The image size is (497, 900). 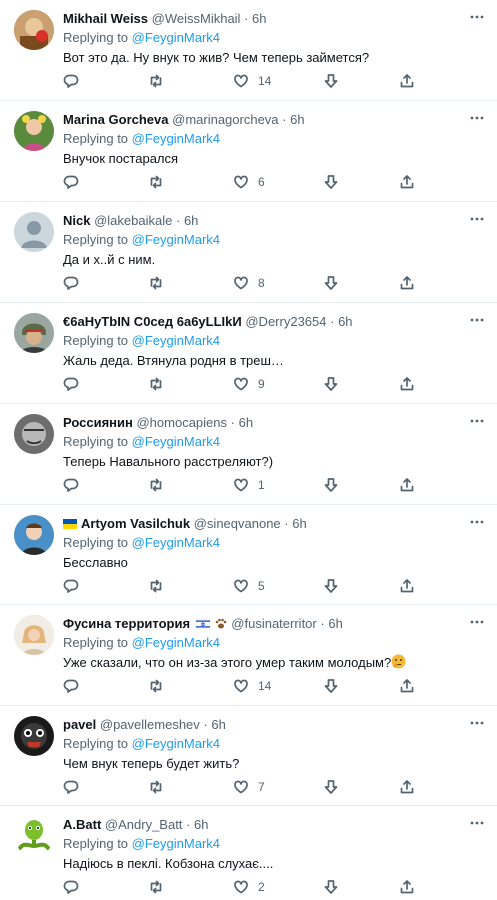 I want to click on author-name: €6aHyTbIN C0сед 6a6yLLIkИ, so click(x=152, y=321).